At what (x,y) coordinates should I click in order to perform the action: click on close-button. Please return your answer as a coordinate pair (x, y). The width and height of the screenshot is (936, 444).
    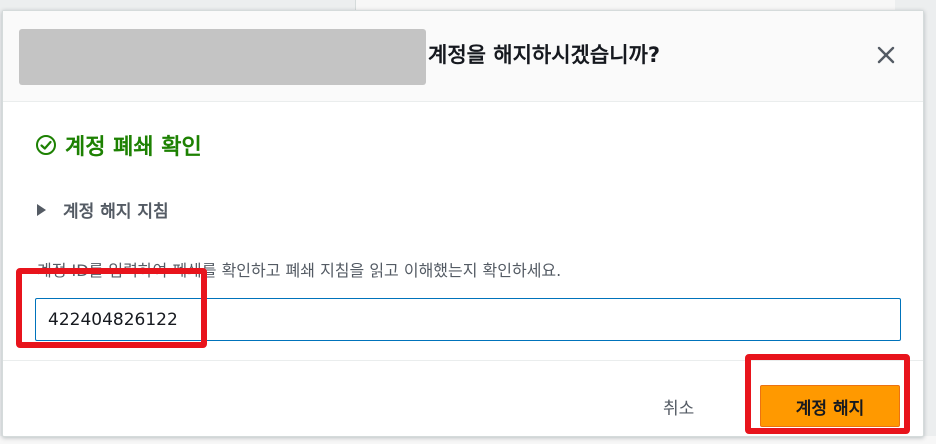
    Looking at the image, I should click on (886, 55).